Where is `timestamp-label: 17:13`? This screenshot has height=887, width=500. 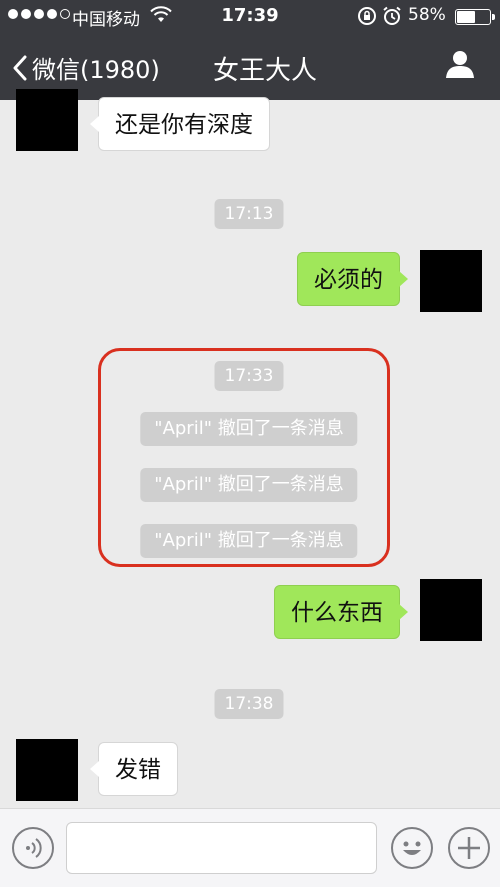
timestamp-label: 17:13 is located at coordinates (249, 214).